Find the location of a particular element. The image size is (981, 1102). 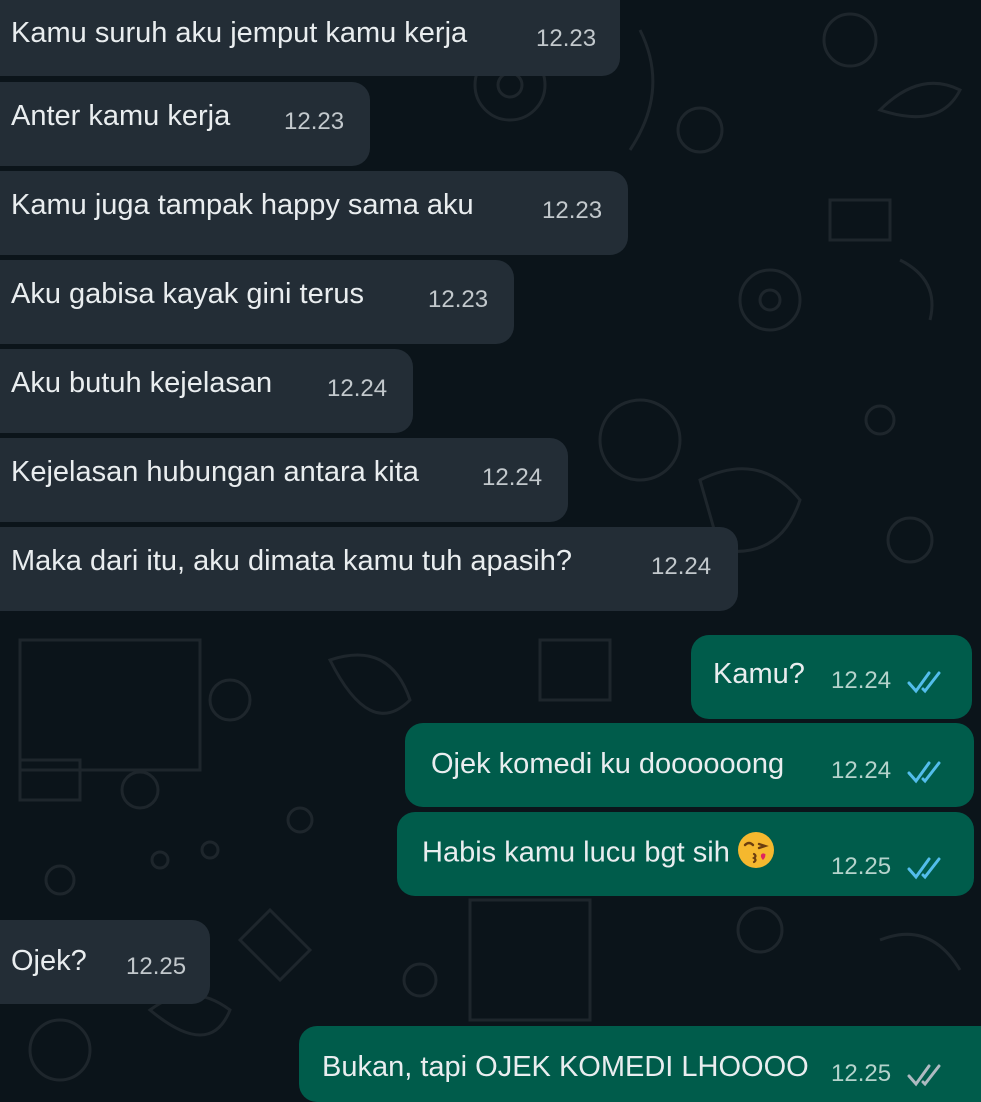

message-incoming: Aku gabisa kayak gini terus 12.23 is located at coordinates (257, 302).